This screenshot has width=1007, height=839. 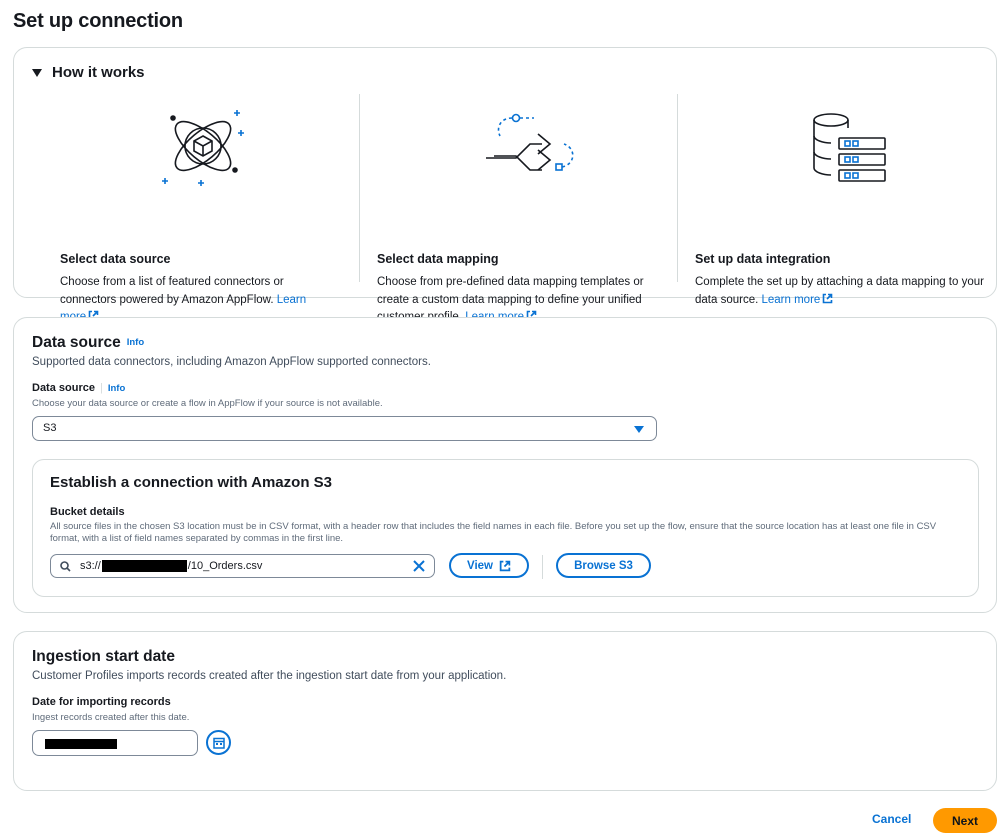 What do you see at coordinates (791, 299) in the screenshot?
I see `learn-more-label: Learn more` at bounding box center [791, 299].